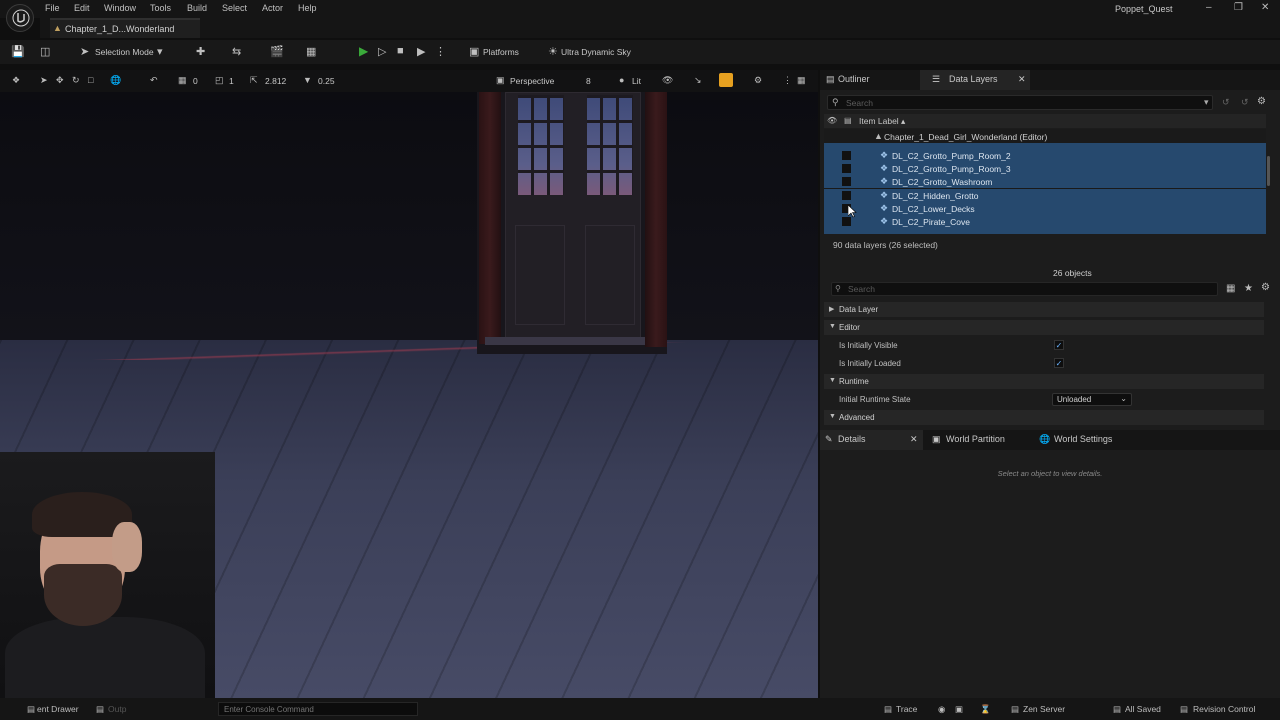 The image size is (1280, 720). I want to click on performance-icon: ↘, so click(698, 80).